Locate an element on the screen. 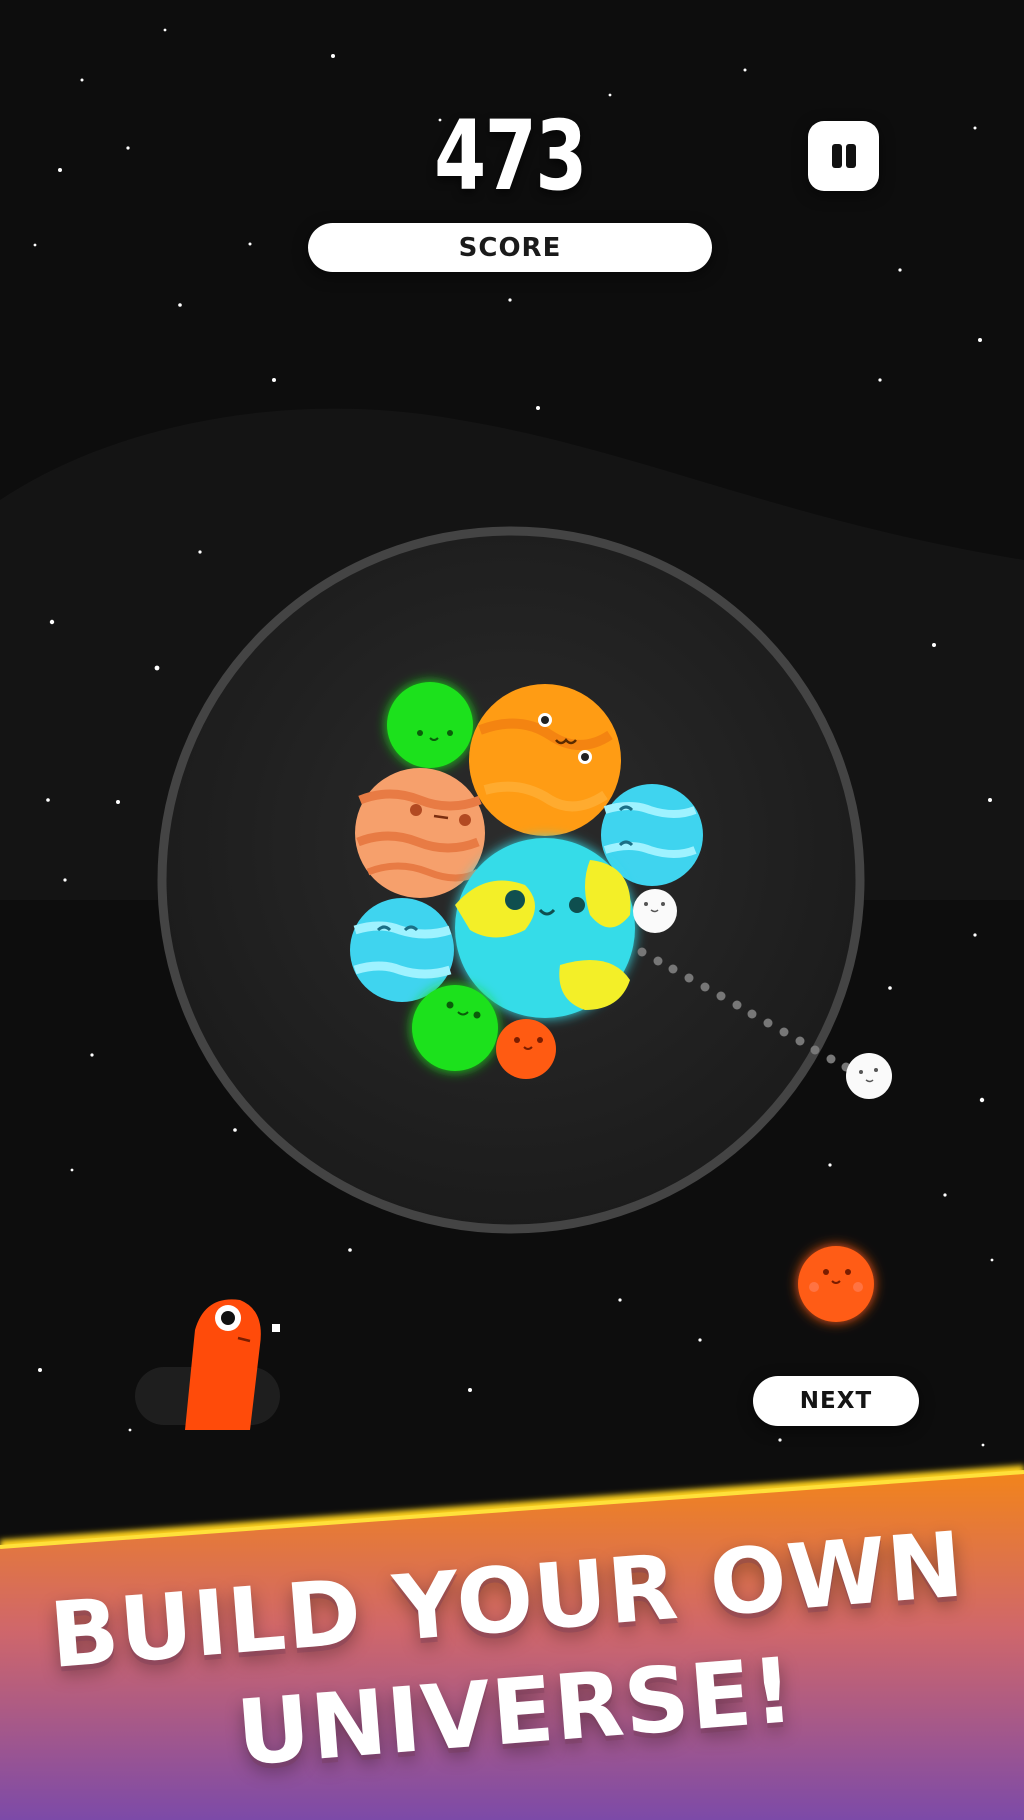  score-label: SCORE is located at coordinates (510, 247).